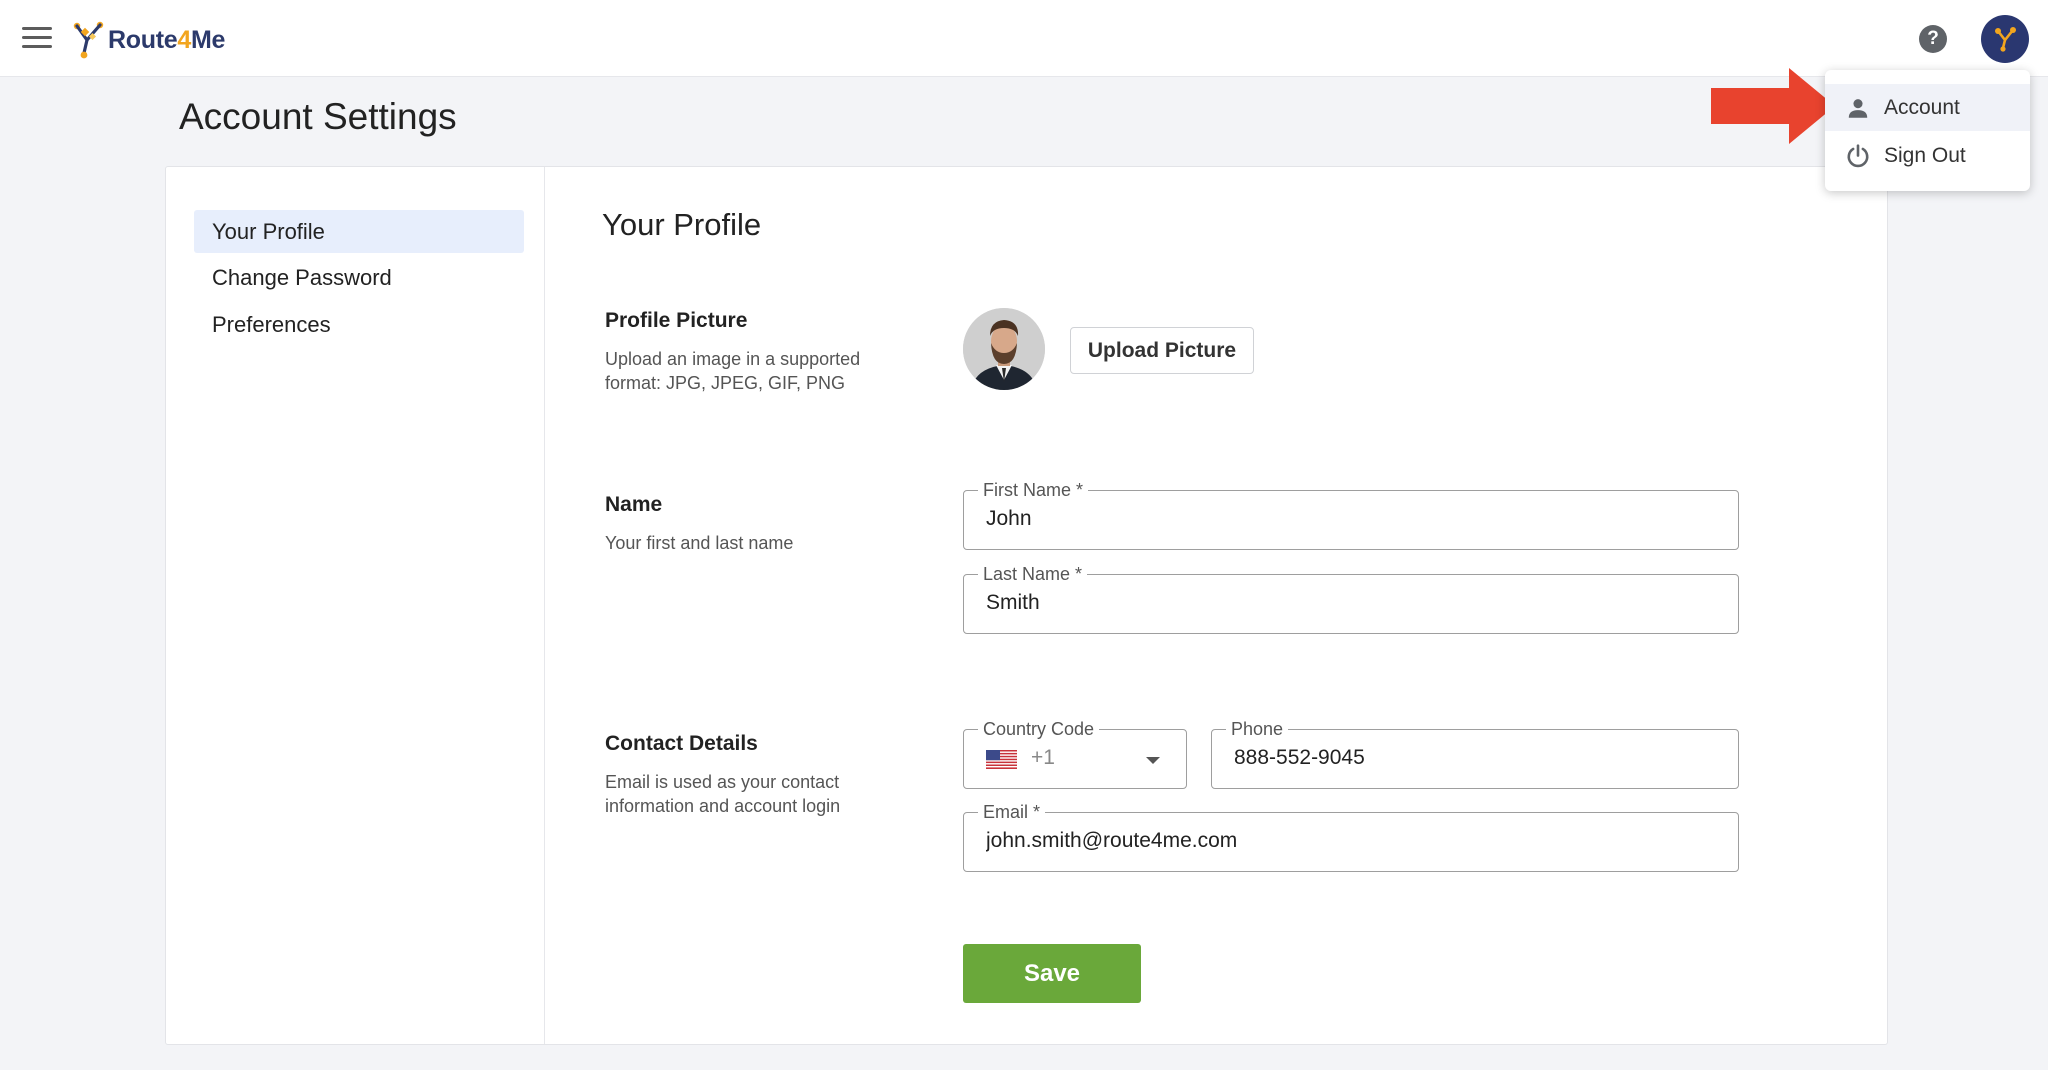 This screenshot has width=2048, height=1070. Describe the element at coordinates (37, 38) in the screenshot. I see `hamburger-menu-icon` at that location.